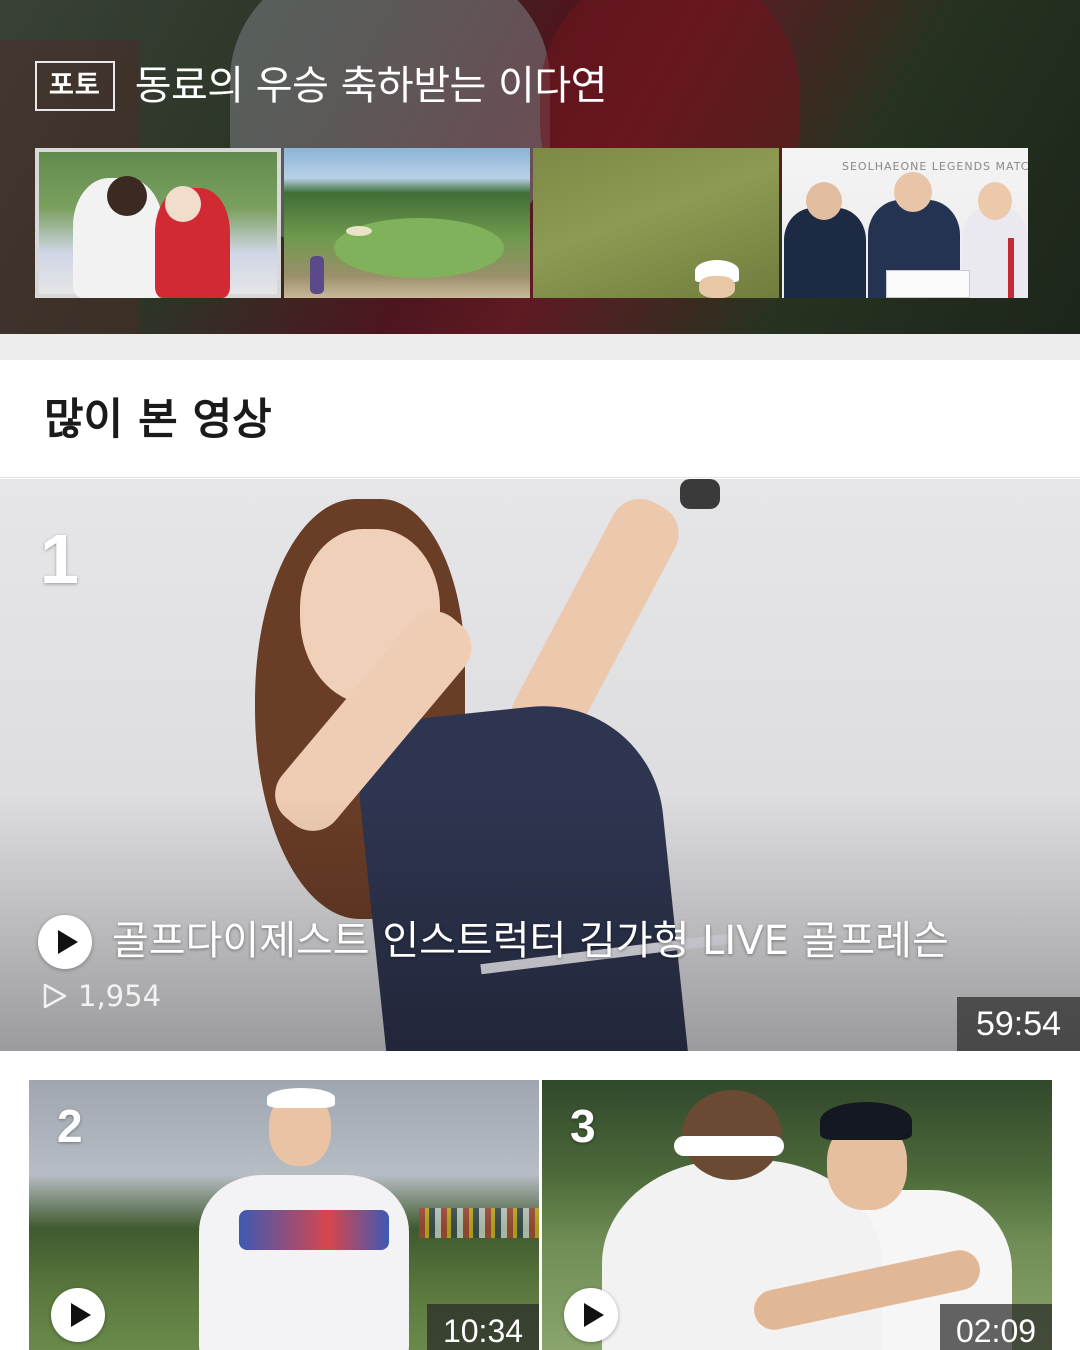 The width and height of the screenshot is (1080, 1350). What do you see at coordinates (540, 419) in the screenshot?
I see `popular-videos-header: 많이 본 영상` at bounding box center [540, 419].